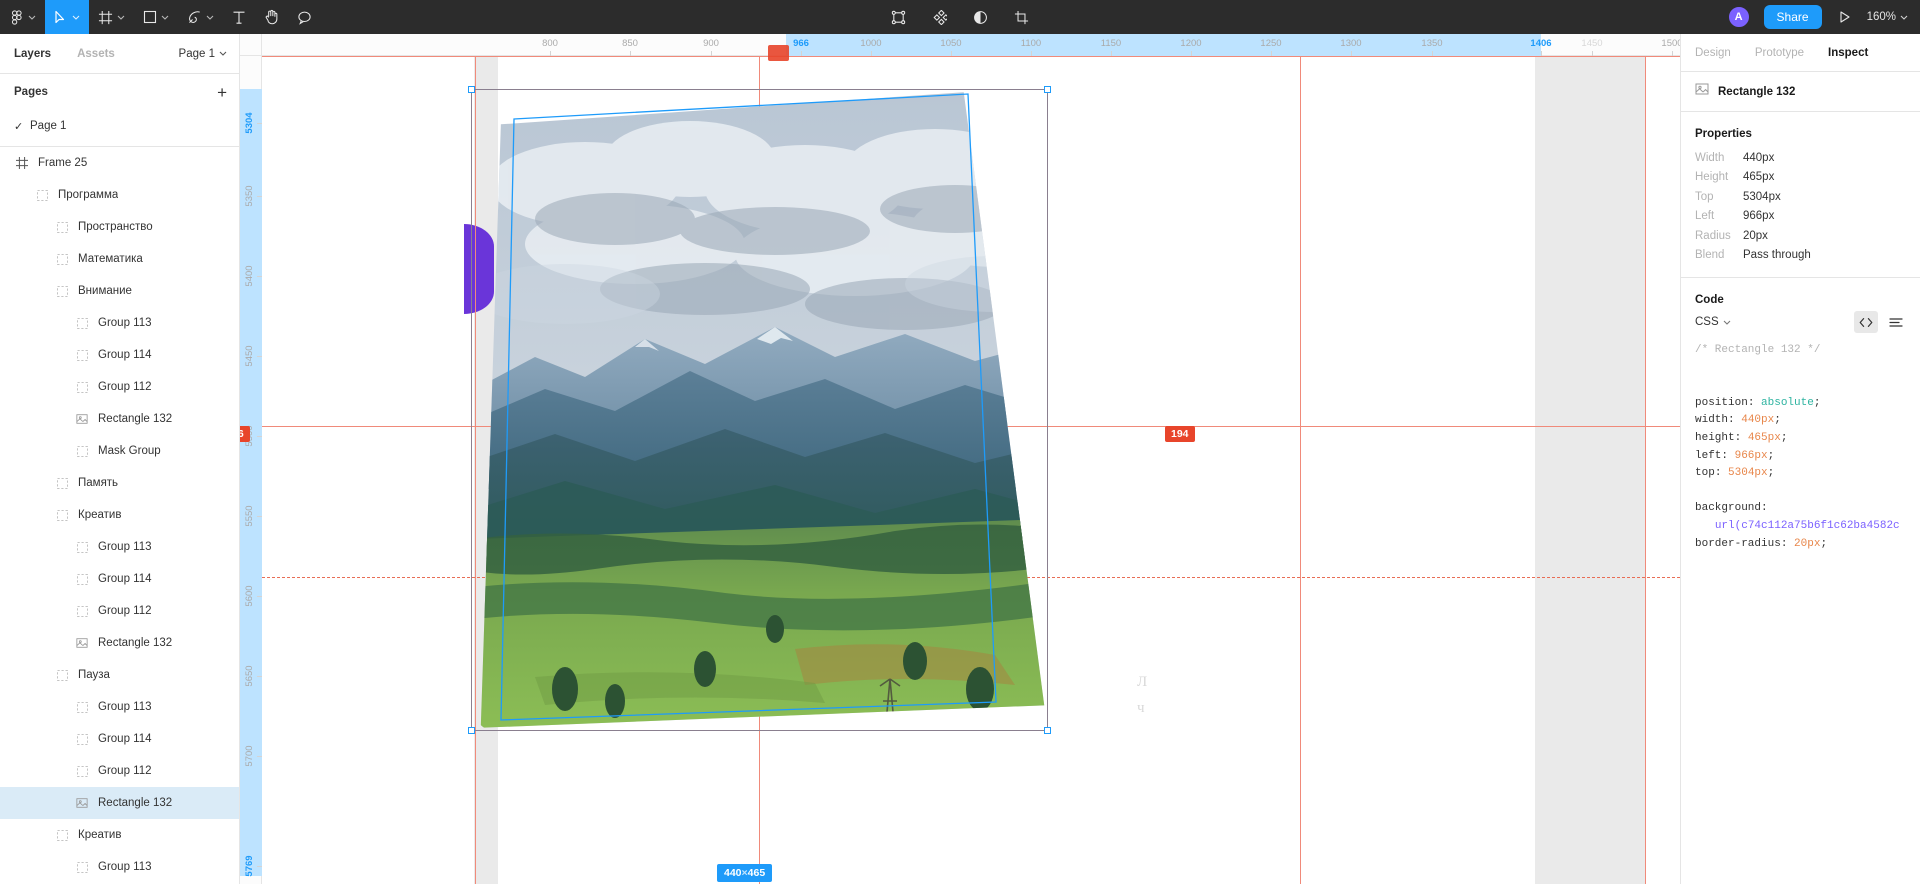  I want to click on move-tool-icon, so click(67, 17).